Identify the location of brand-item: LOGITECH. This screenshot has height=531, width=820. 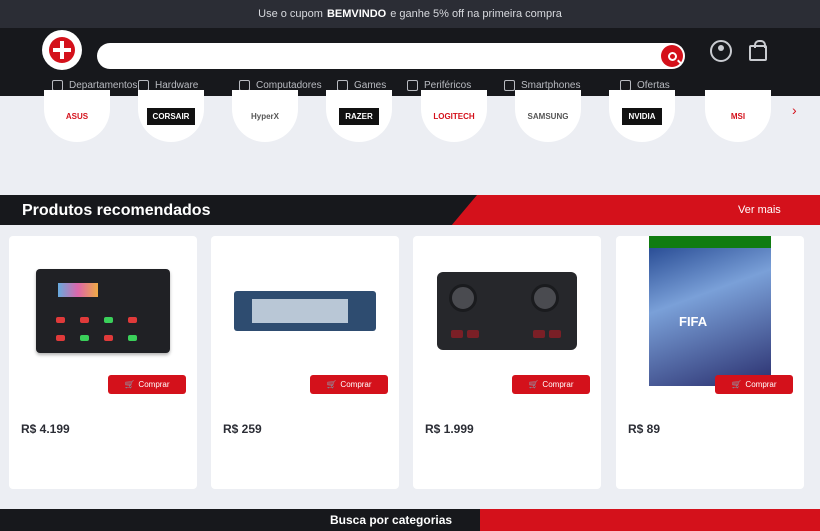
(454, 116).